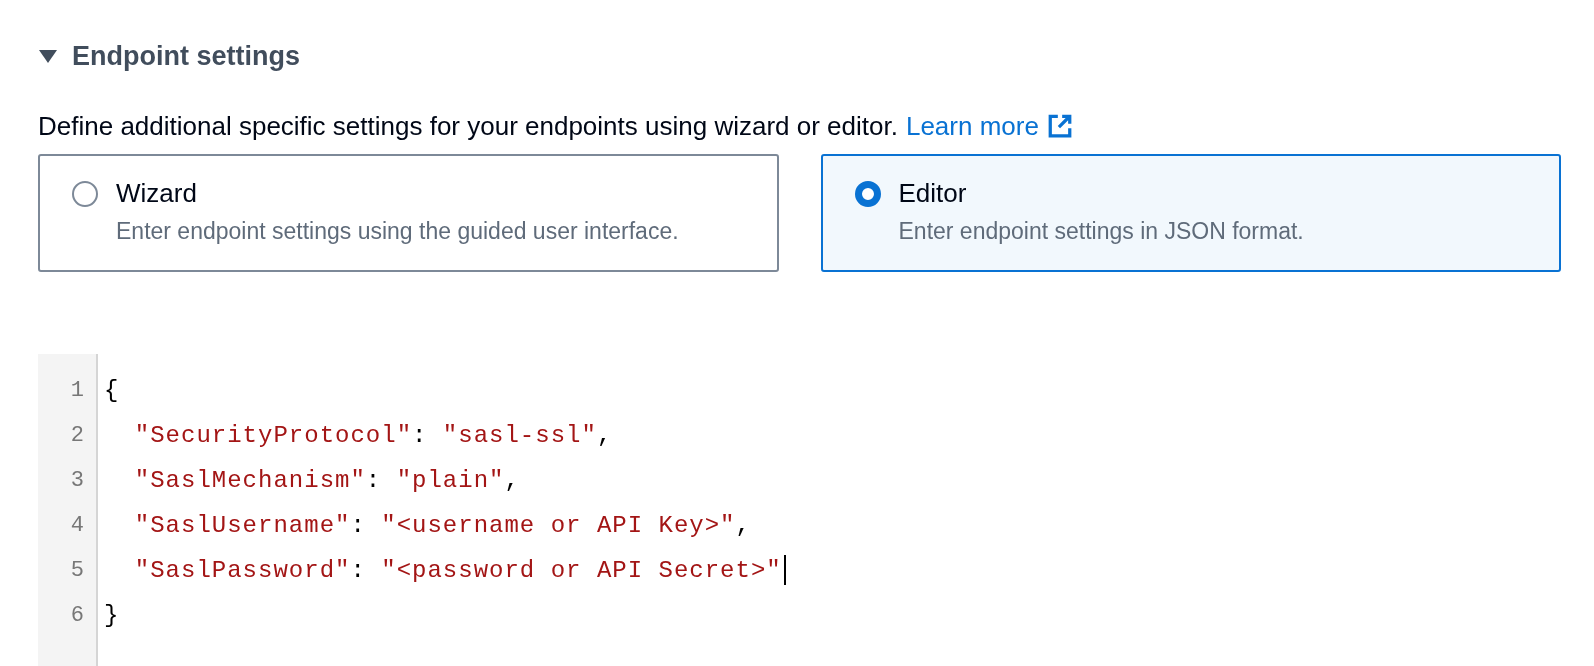 This screenshot has height=666, width=1594. I want to click on line-number: 2, so click(77, 435).